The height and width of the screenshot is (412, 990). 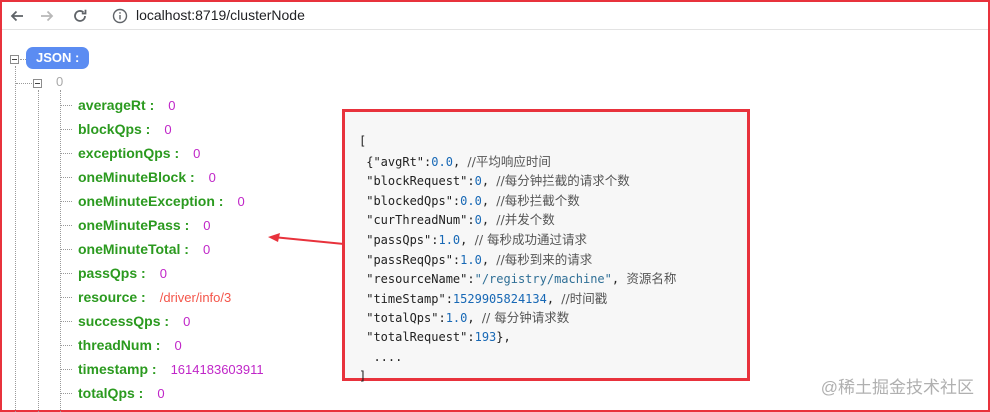 What do you see at coordinates (217, 369) in the screenshot?
I see `tree-row-value: 1614183603911` at bounding box center [217, 369].